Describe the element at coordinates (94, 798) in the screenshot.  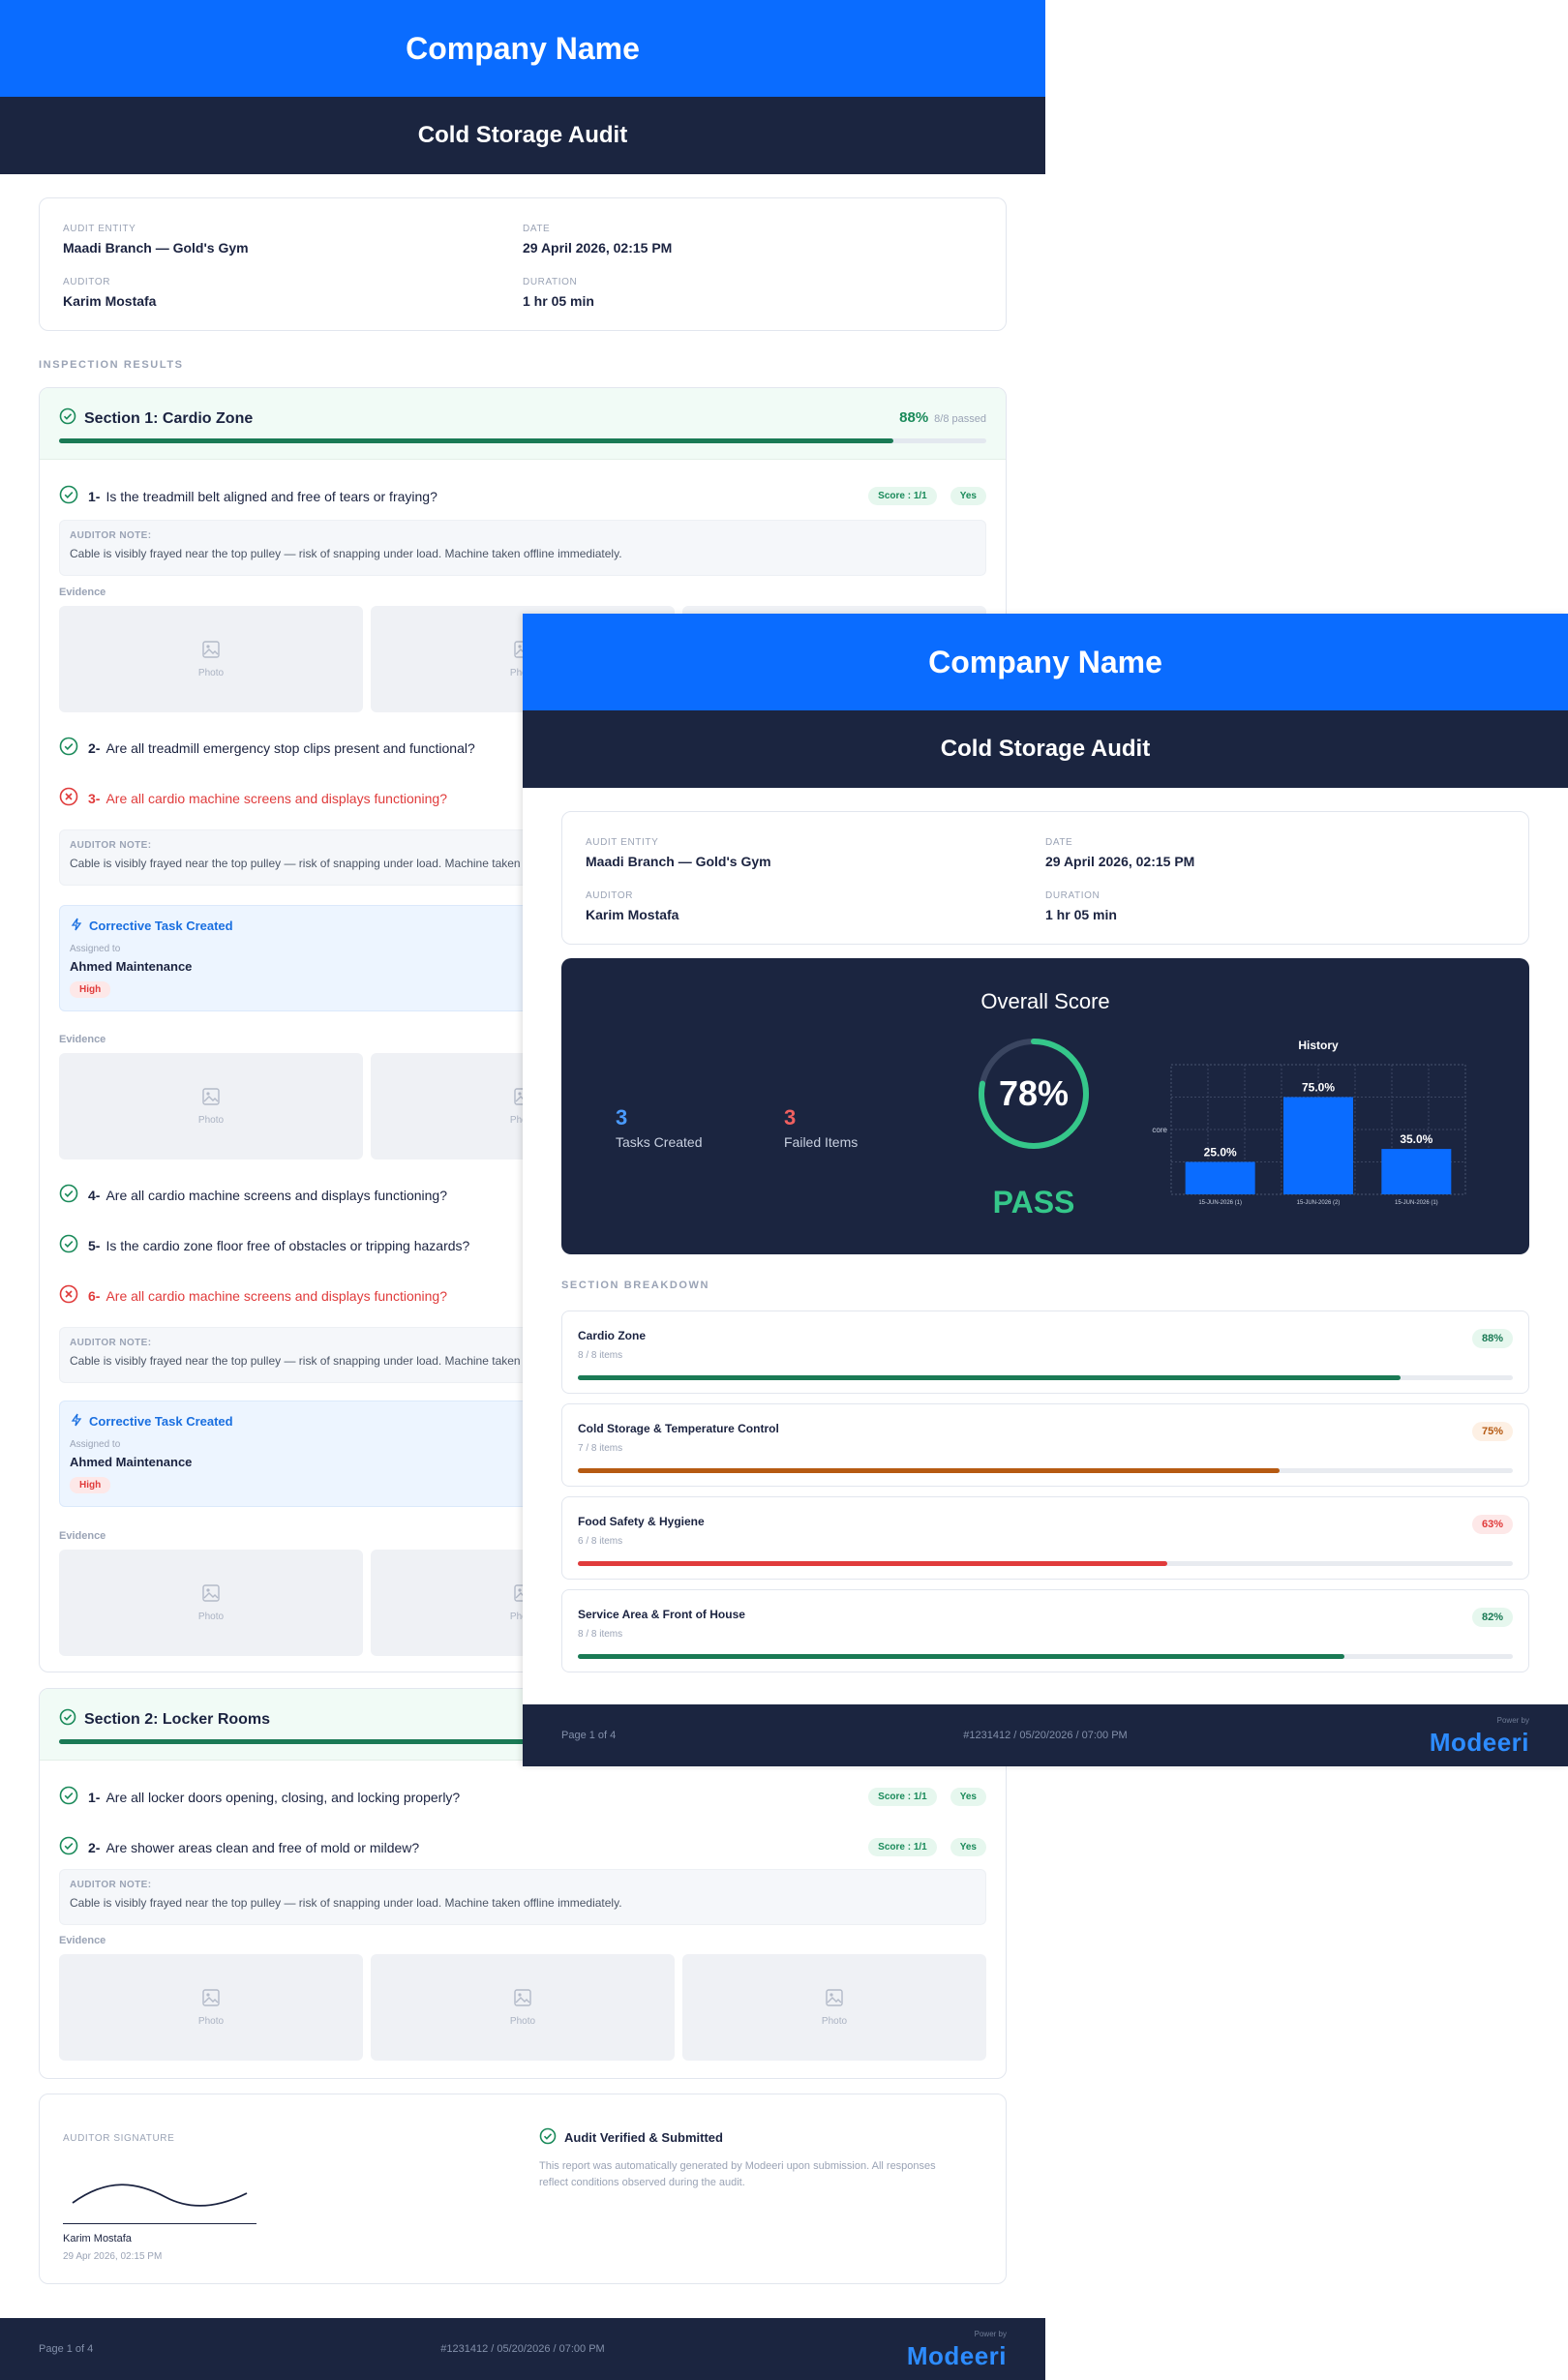
I see `question-number: 3-` at that location.